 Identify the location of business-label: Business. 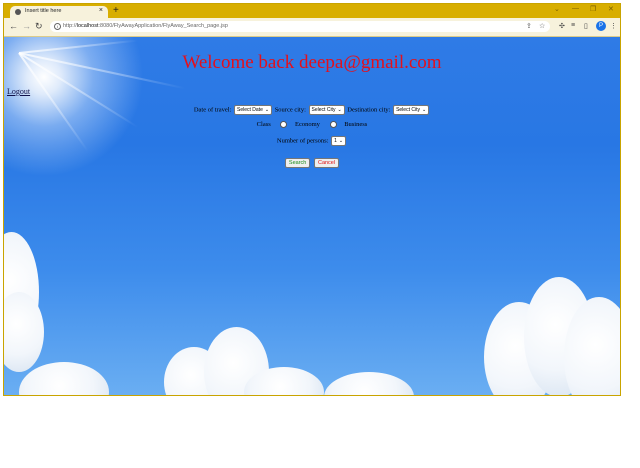
(356, 124).